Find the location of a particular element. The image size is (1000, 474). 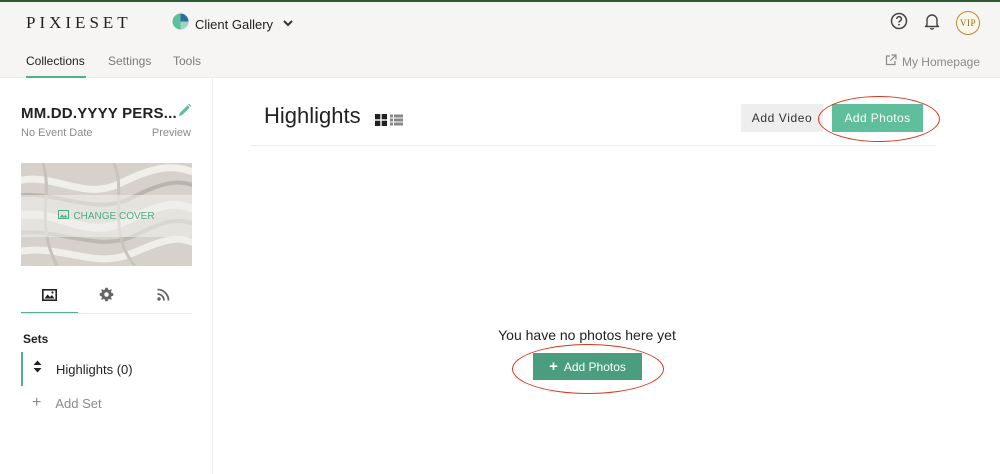

cover-image: CHANGE COVER is located at coordinates (106, 214).